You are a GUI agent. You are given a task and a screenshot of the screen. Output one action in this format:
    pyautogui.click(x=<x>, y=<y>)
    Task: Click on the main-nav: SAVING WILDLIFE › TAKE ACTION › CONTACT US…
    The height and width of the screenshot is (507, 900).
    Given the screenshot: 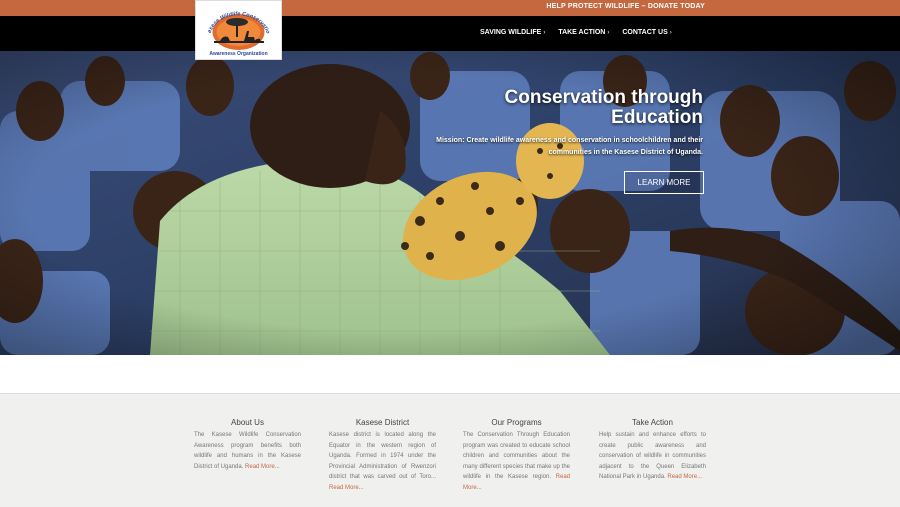 What is the action you would take?
    pyautogui.click(x=582, y=32)
    